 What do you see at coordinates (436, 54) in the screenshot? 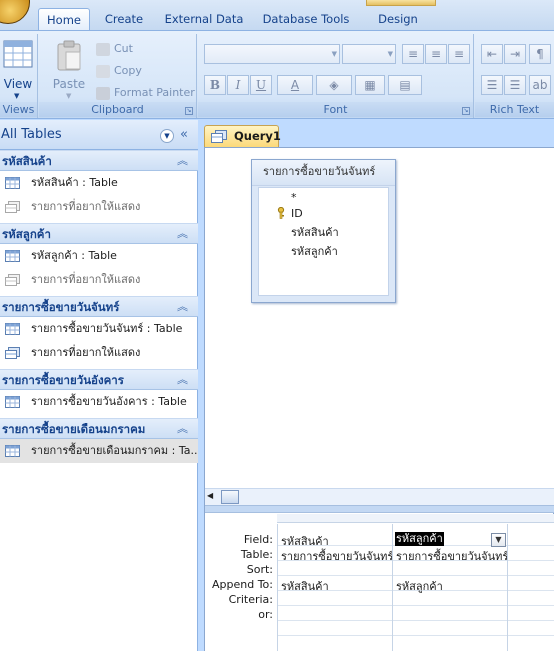
I see `align-center-button: ≡` at bounding box center [436, 54].